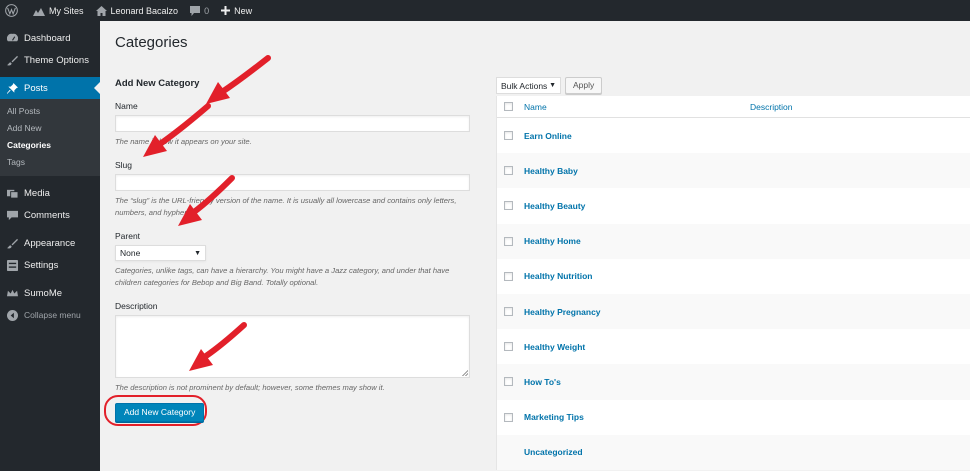 This screenshot has width=970, height=471. Describe the element at coordinates (183, 141) in the screenshot. I see `name-help: The name is how it appears on your site.` at that location.